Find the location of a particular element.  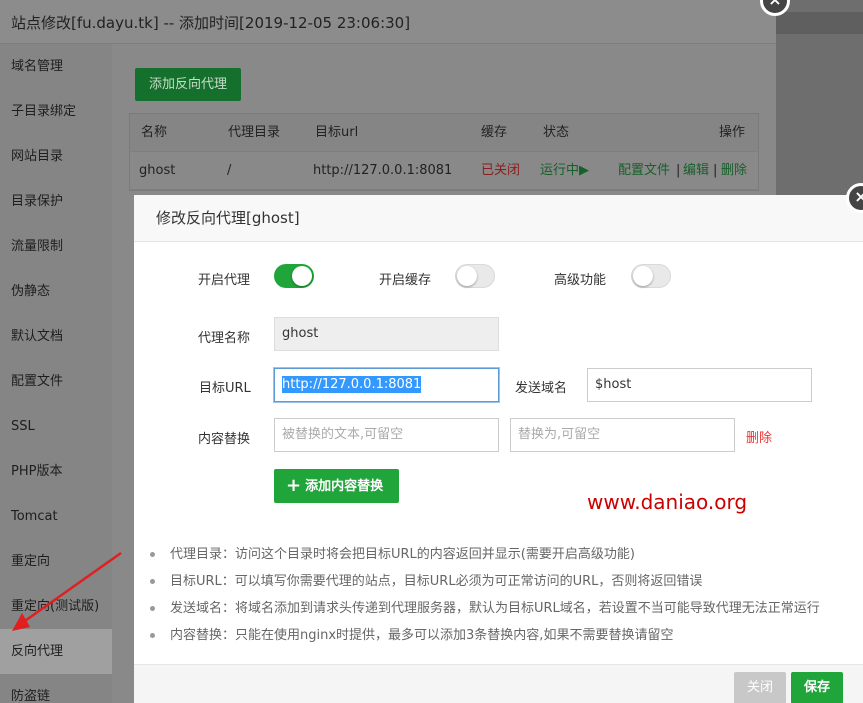

annotation-arrow is located at coordinates (67, 591).